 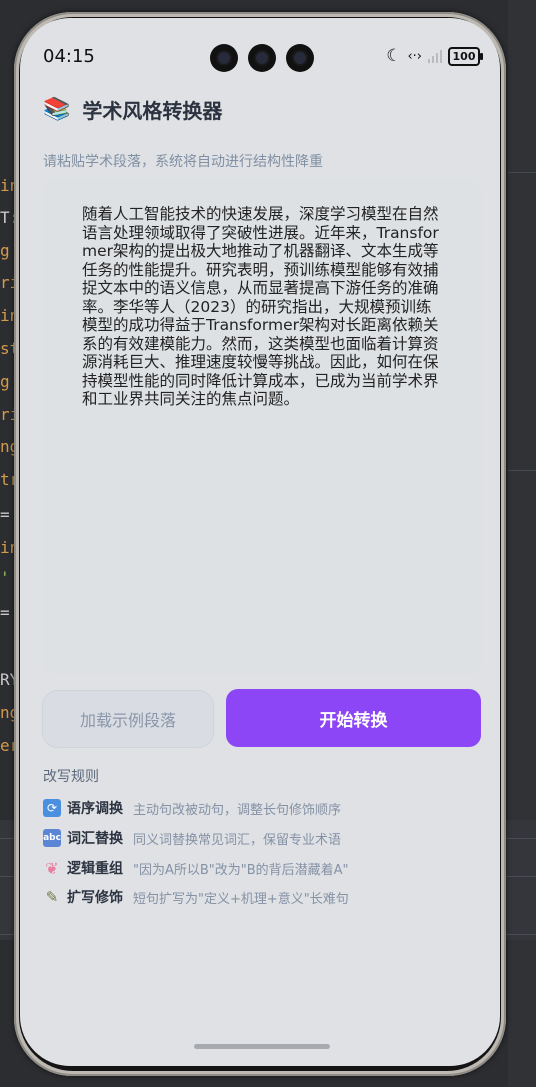 What do you see at coordinates (95, 869) in the screenshot?
I see `rule-name: 逻辑重组` at bounding box center [95, 869].